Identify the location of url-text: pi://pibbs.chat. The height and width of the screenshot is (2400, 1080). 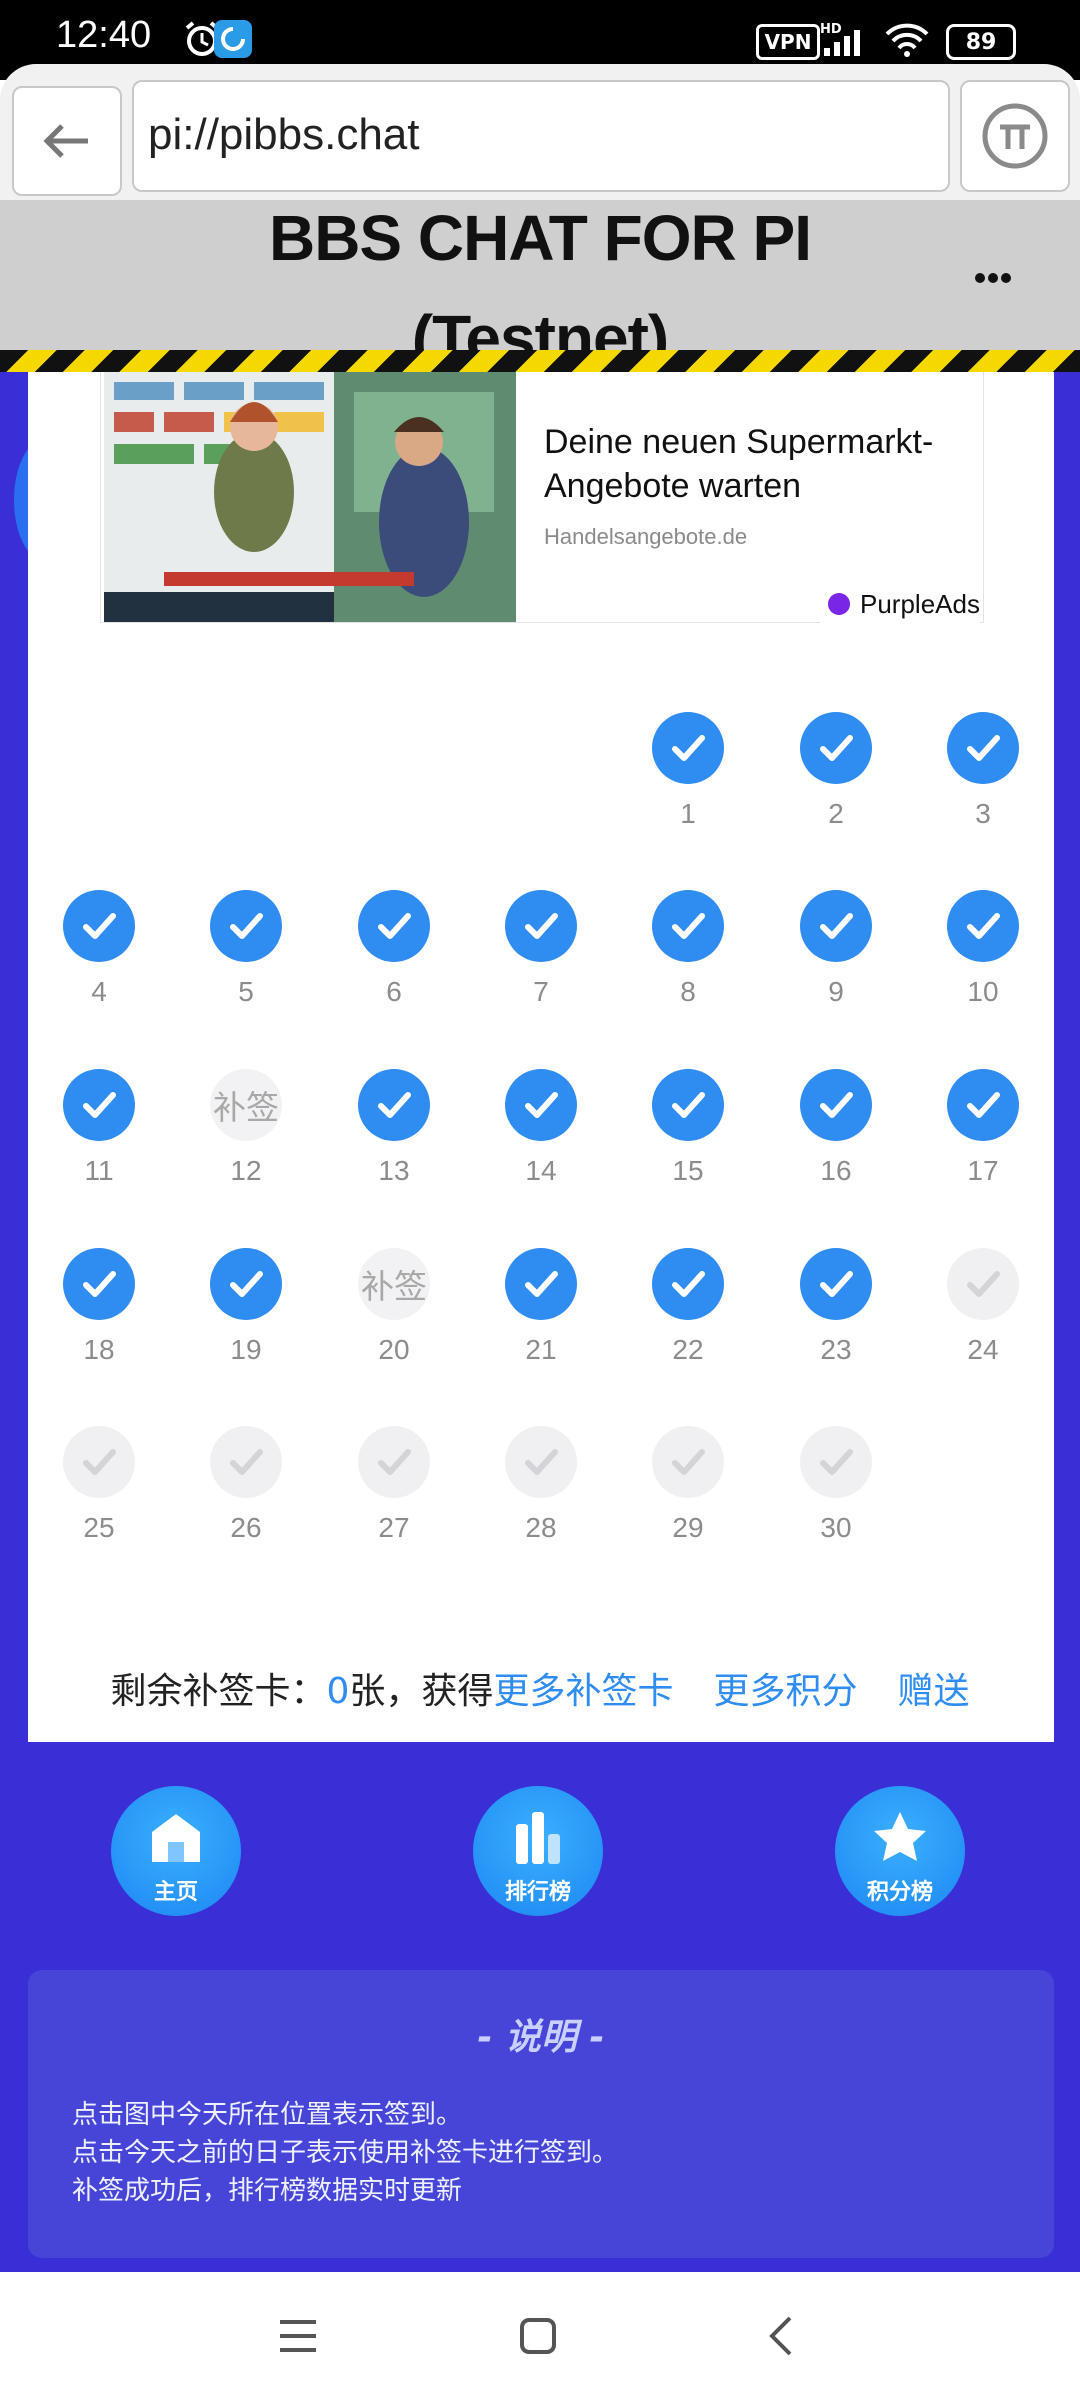
(284, 134).